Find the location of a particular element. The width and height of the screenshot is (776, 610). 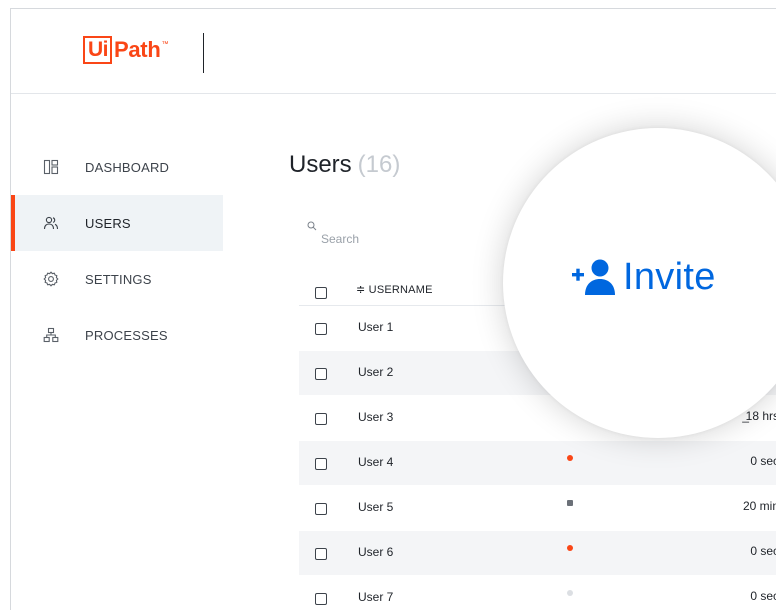

table-row: User 5 20 min is located at coordinates (537, 508).